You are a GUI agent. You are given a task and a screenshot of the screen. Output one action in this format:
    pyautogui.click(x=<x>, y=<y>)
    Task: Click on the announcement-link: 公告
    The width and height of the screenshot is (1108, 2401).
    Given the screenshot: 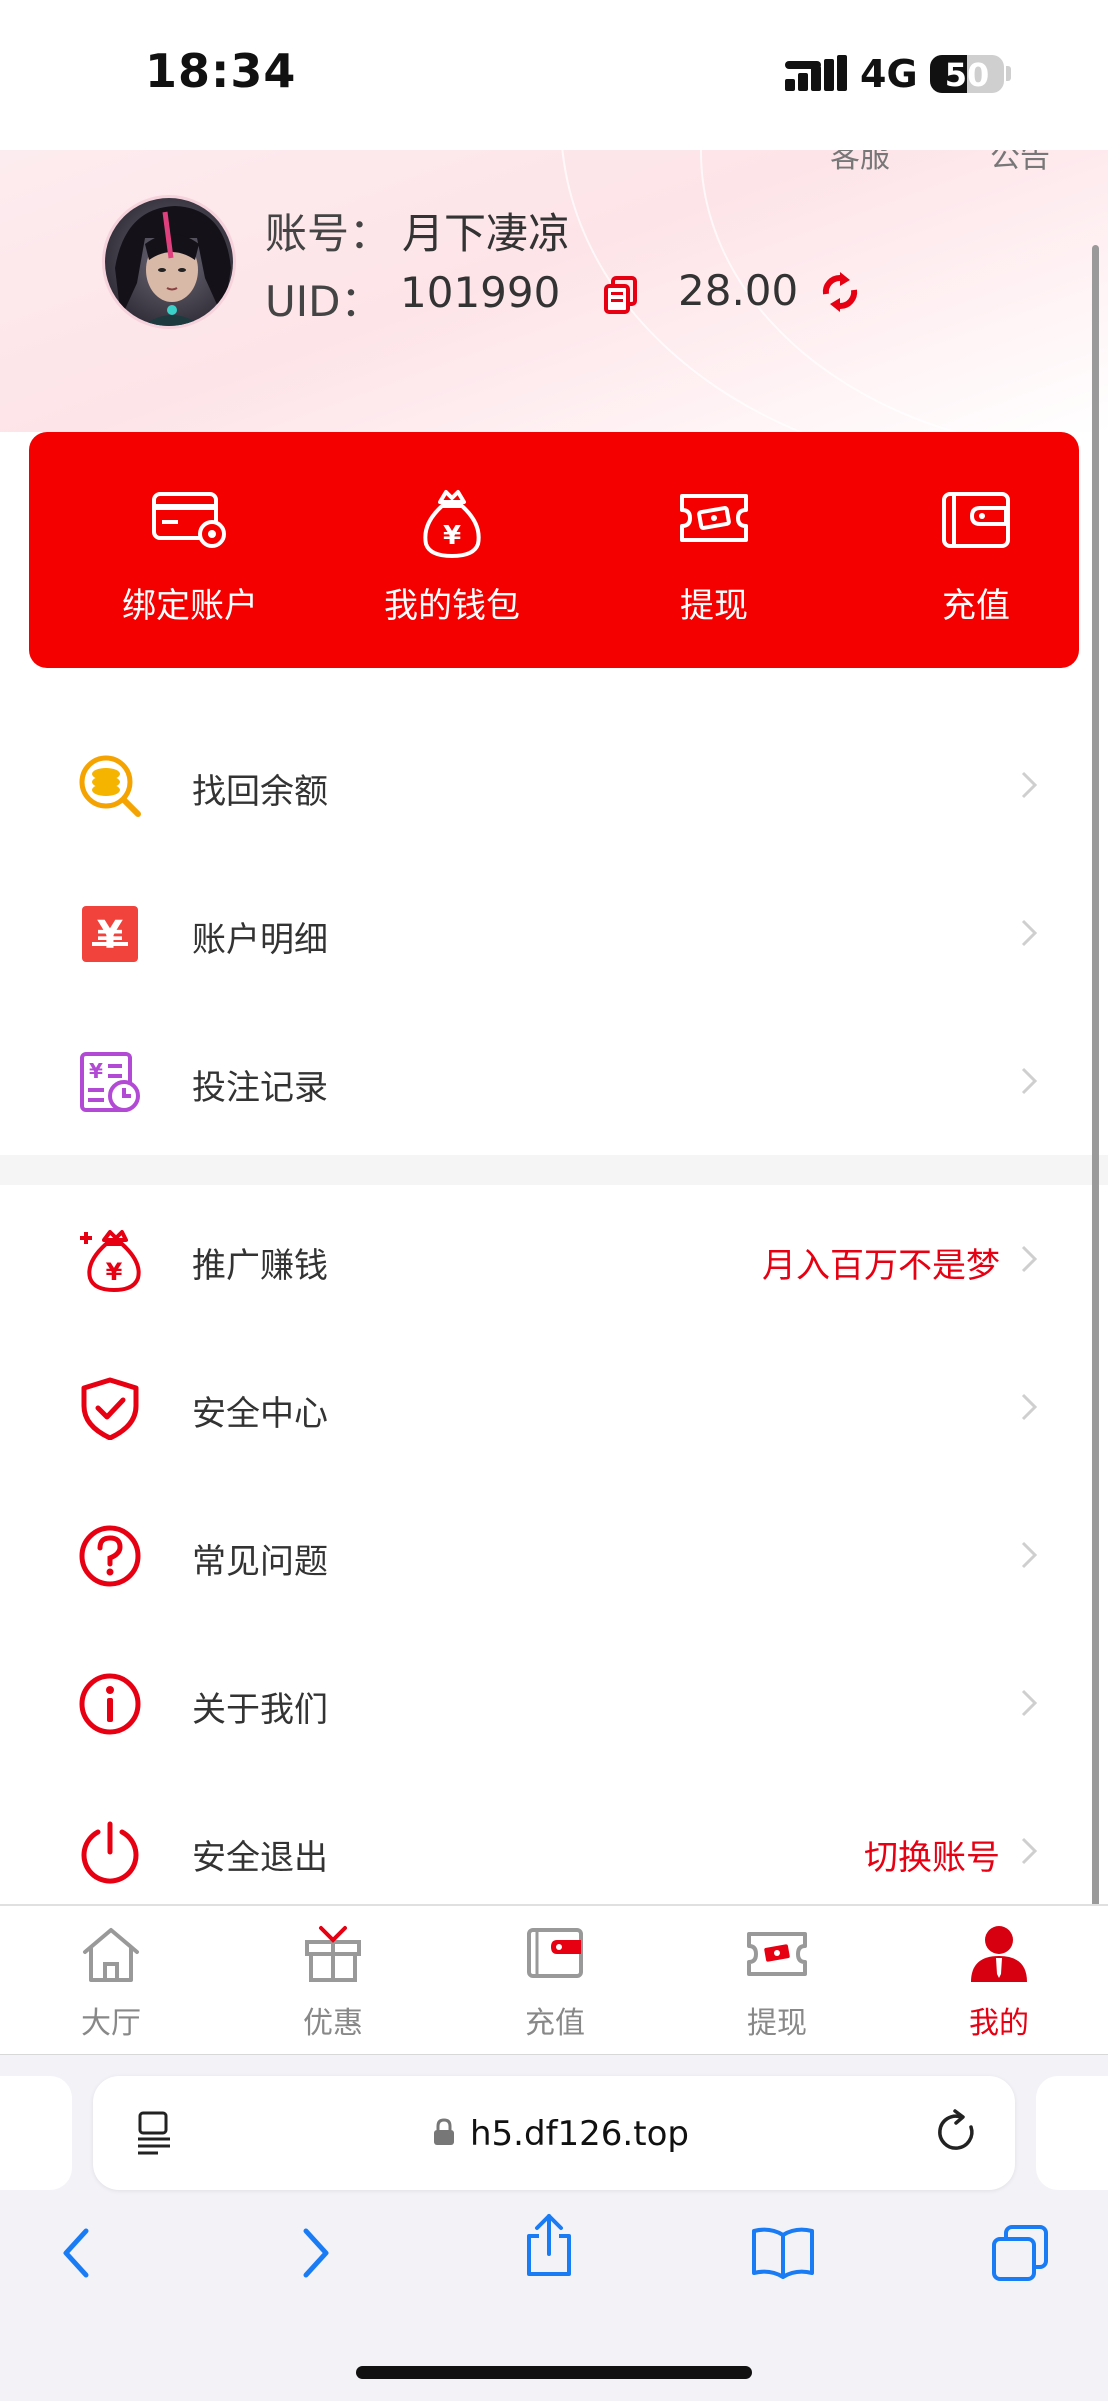 What is the action you would take?
    pyautogui.click(x=1020, y=163)
    